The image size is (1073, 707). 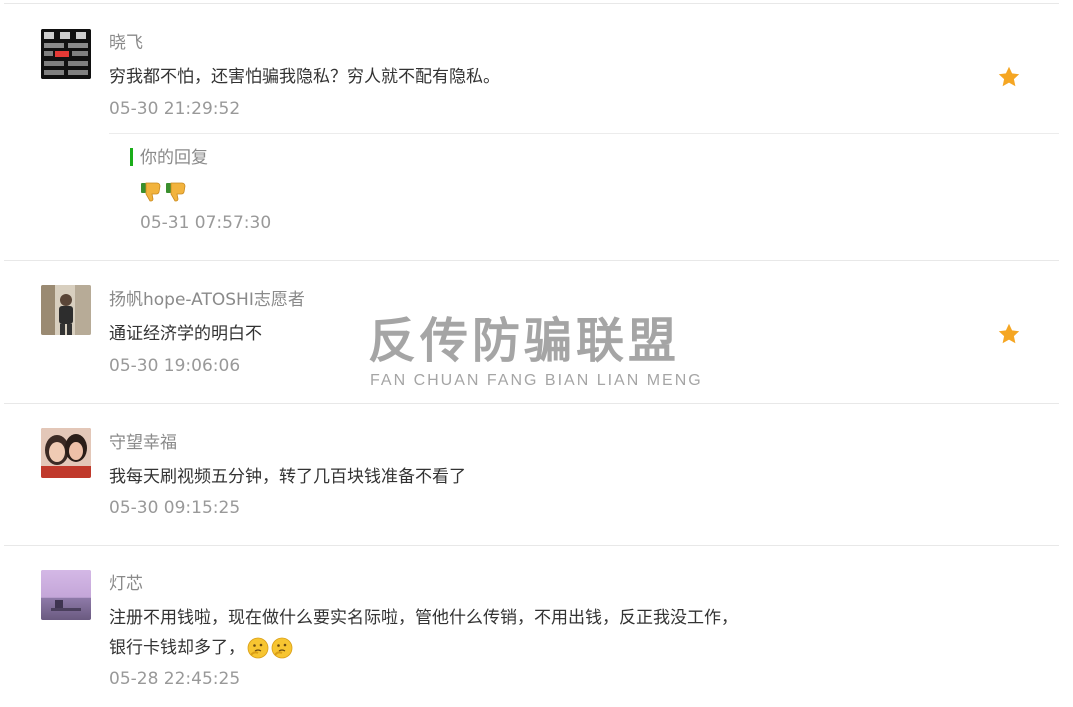 What do you see at coordinates (524, 341) in the screenshot?
I see `watermark-cn: 反传防骗联盟` at bounding box center [524, 341].